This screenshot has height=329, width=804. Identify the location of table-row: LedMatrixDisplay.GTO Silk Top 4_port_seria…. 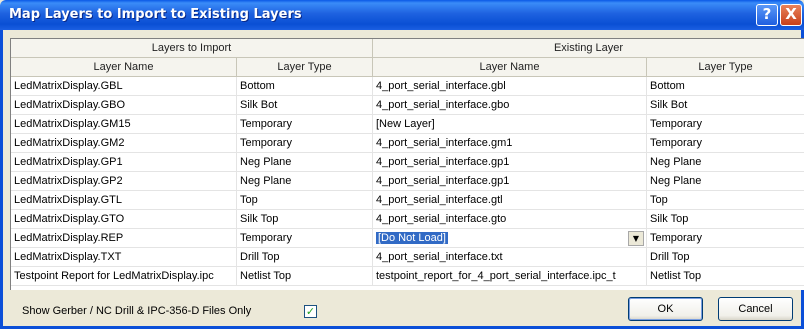
(407, 219).